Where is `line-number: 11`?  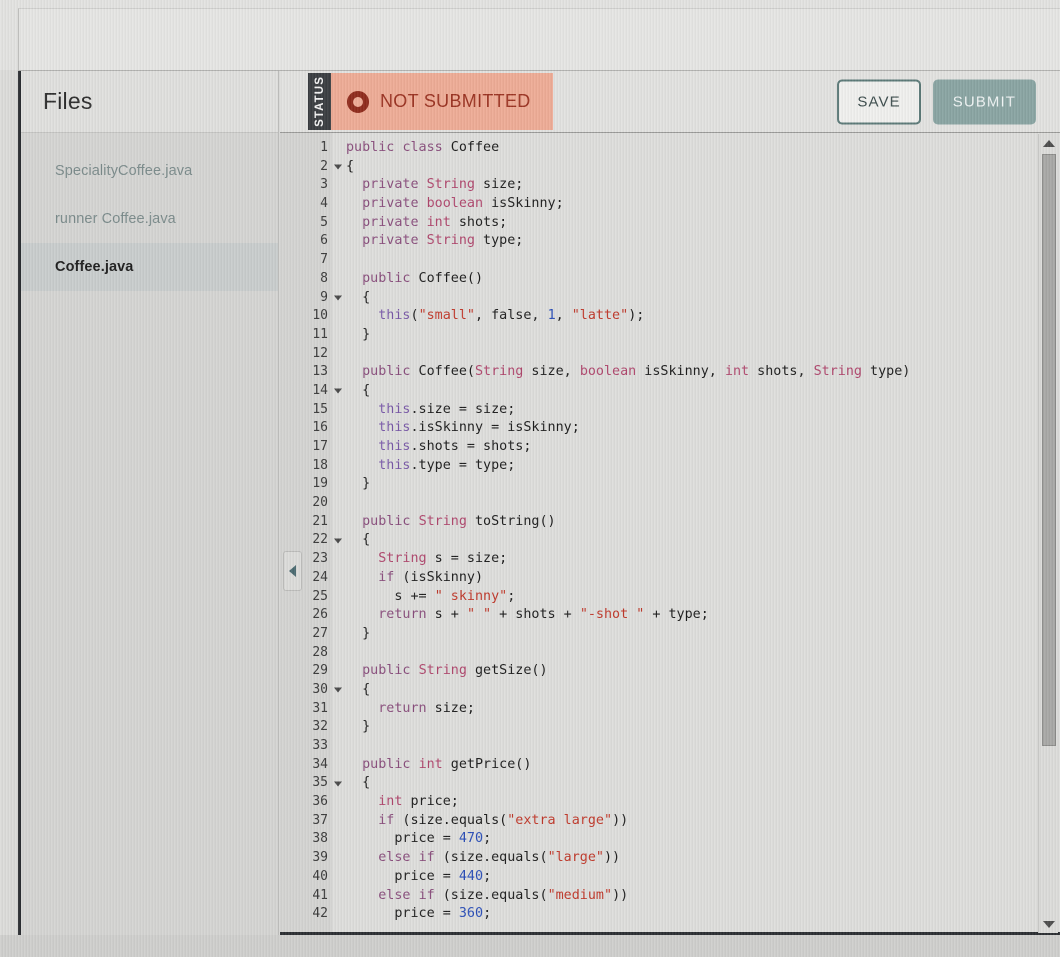
line-number: 11 is located at coordinates (320, 334).